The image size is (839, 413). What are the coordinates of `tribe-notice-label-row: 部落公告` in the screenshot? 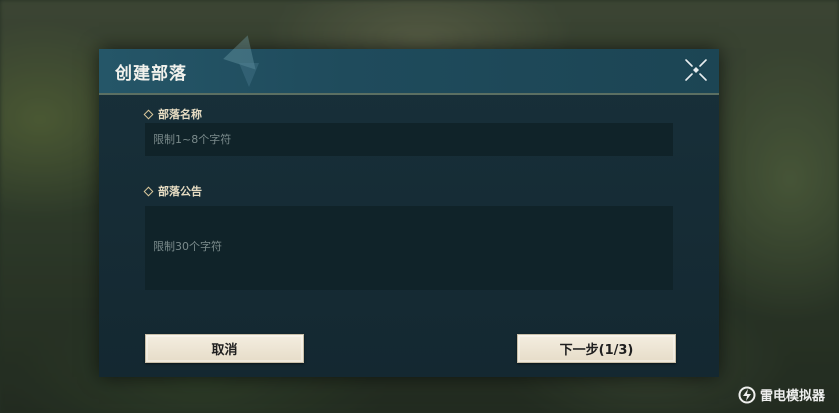 It's located at (172, 191).